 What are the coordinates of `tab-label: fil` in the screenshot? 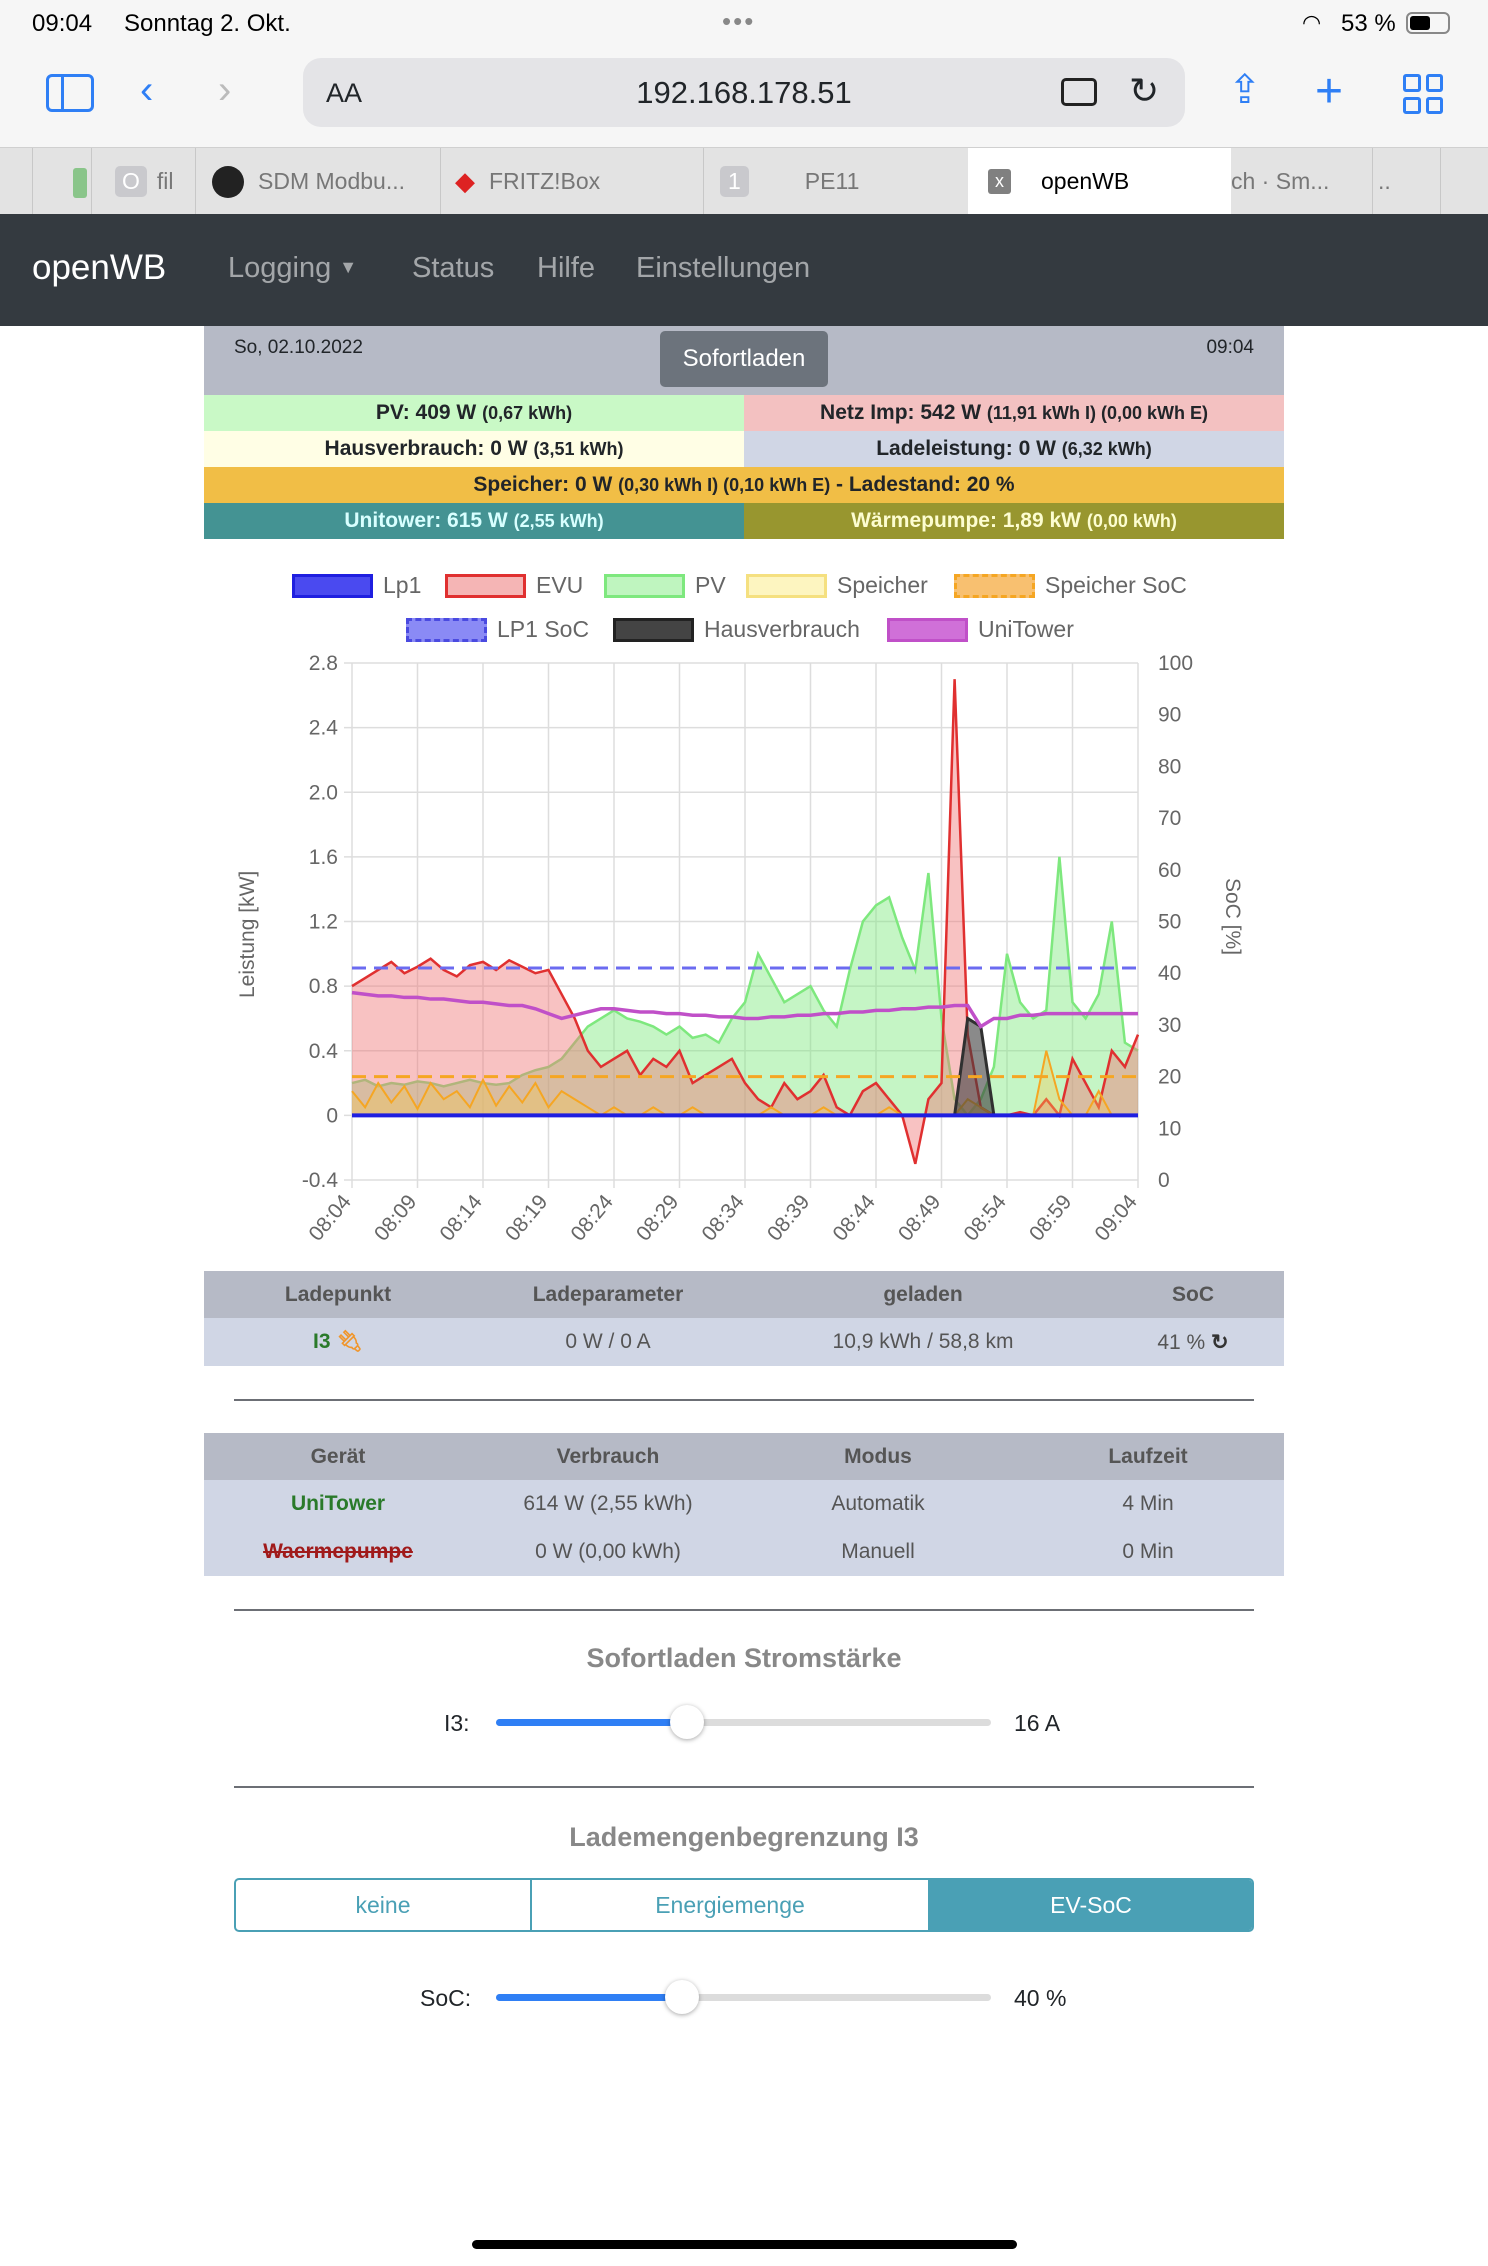 It's located at (165, 181).